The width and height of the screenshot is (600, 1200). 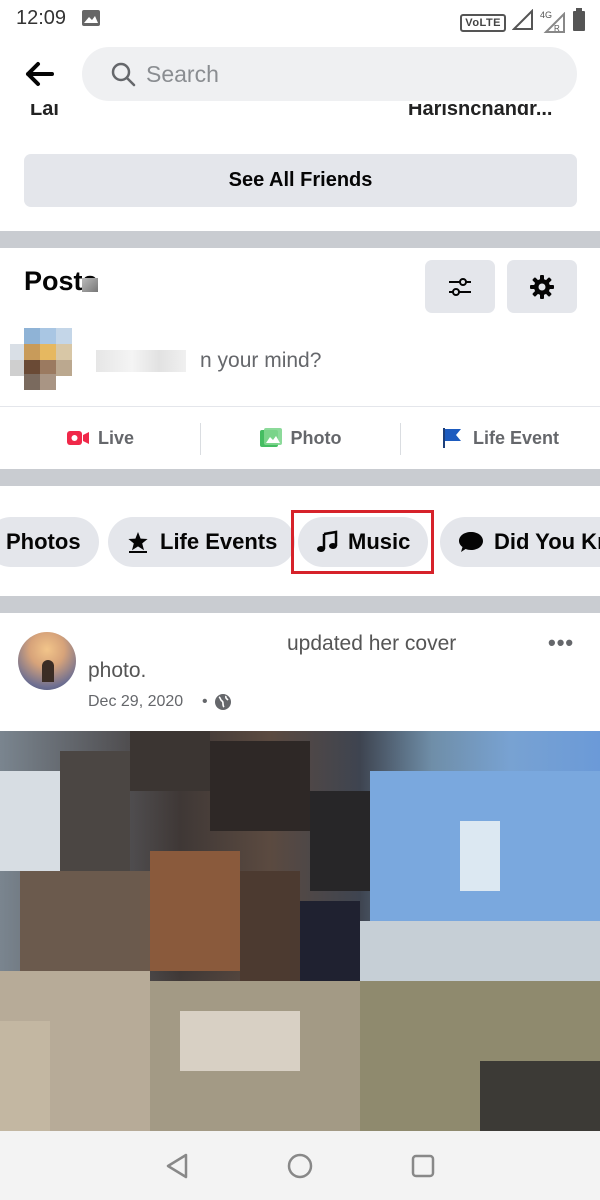 I want to click on system-navigation-bar, so click(x=300, y=1165).